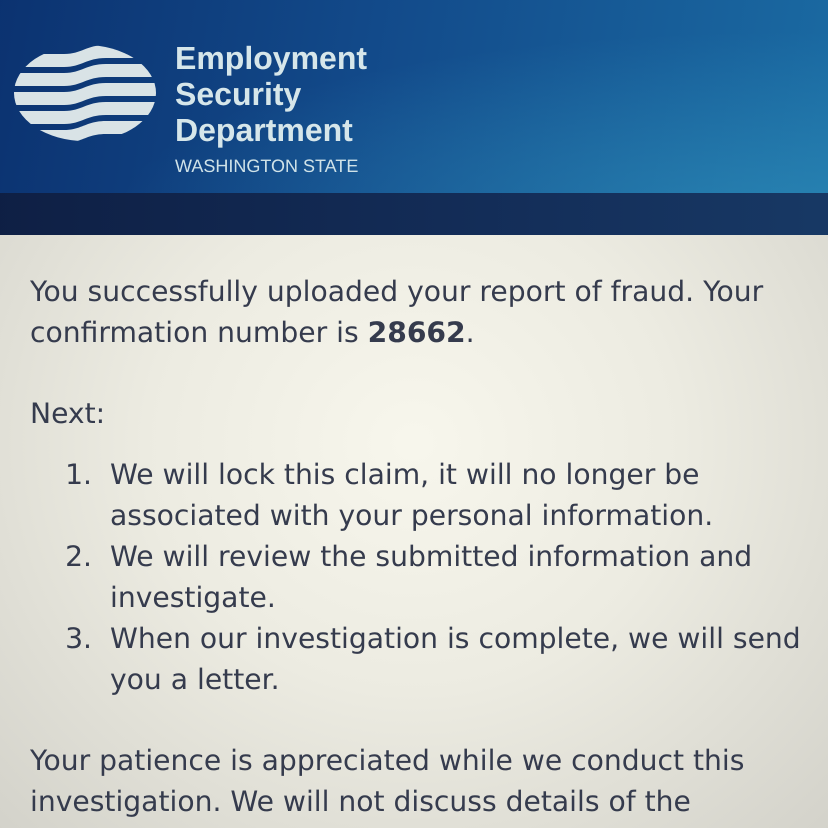  Describe the element at coordinates (78, 557) in the screenshot. I see `step-number: 2.` at that location.